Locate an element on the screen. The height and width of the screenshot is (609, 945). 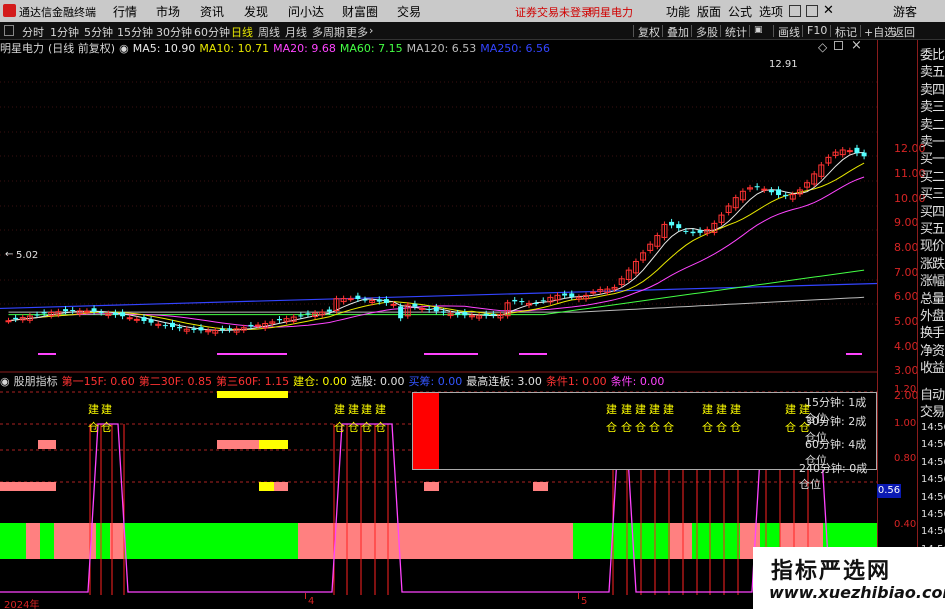
indicator-tick: 0.80 is located at coordinates (905, 458).